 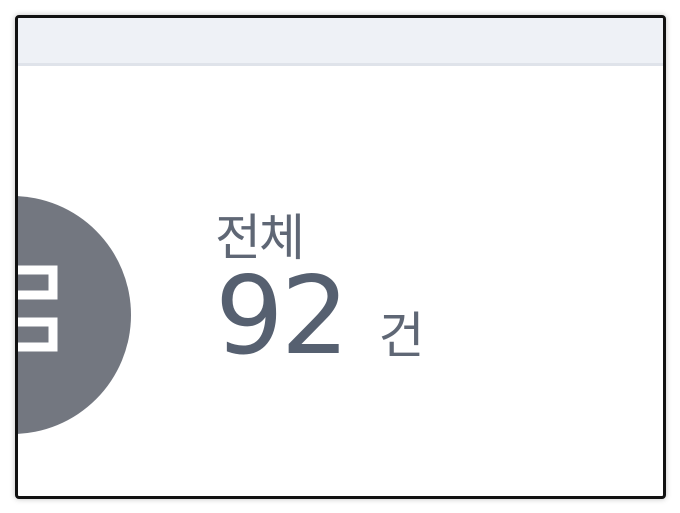 I want to click on total-value-row: 92 건, so click(x=319, y=317).